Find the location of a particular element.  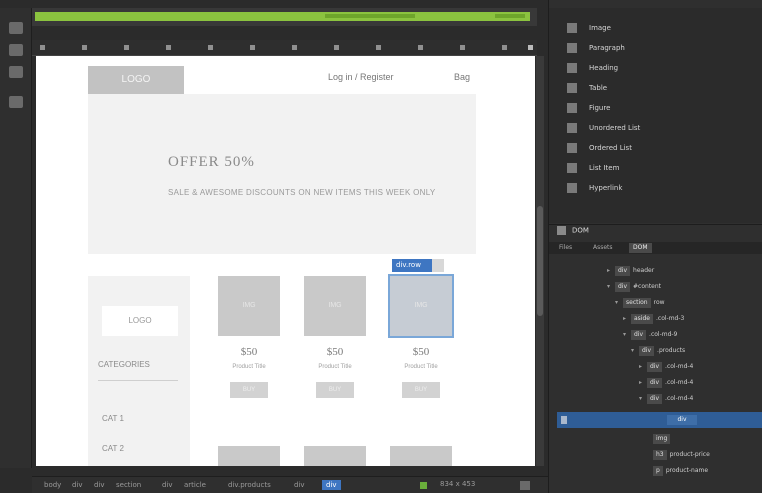

dom-icon is located at coordinates (561, 230).